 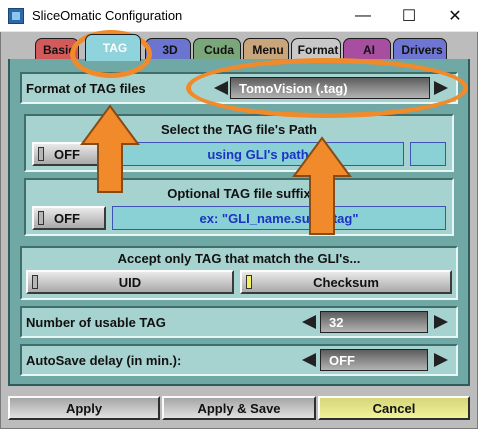 What do you see at coordinates (16, 16) in the screenshot?
I see `app-icon` at bounding box center [16, 16].